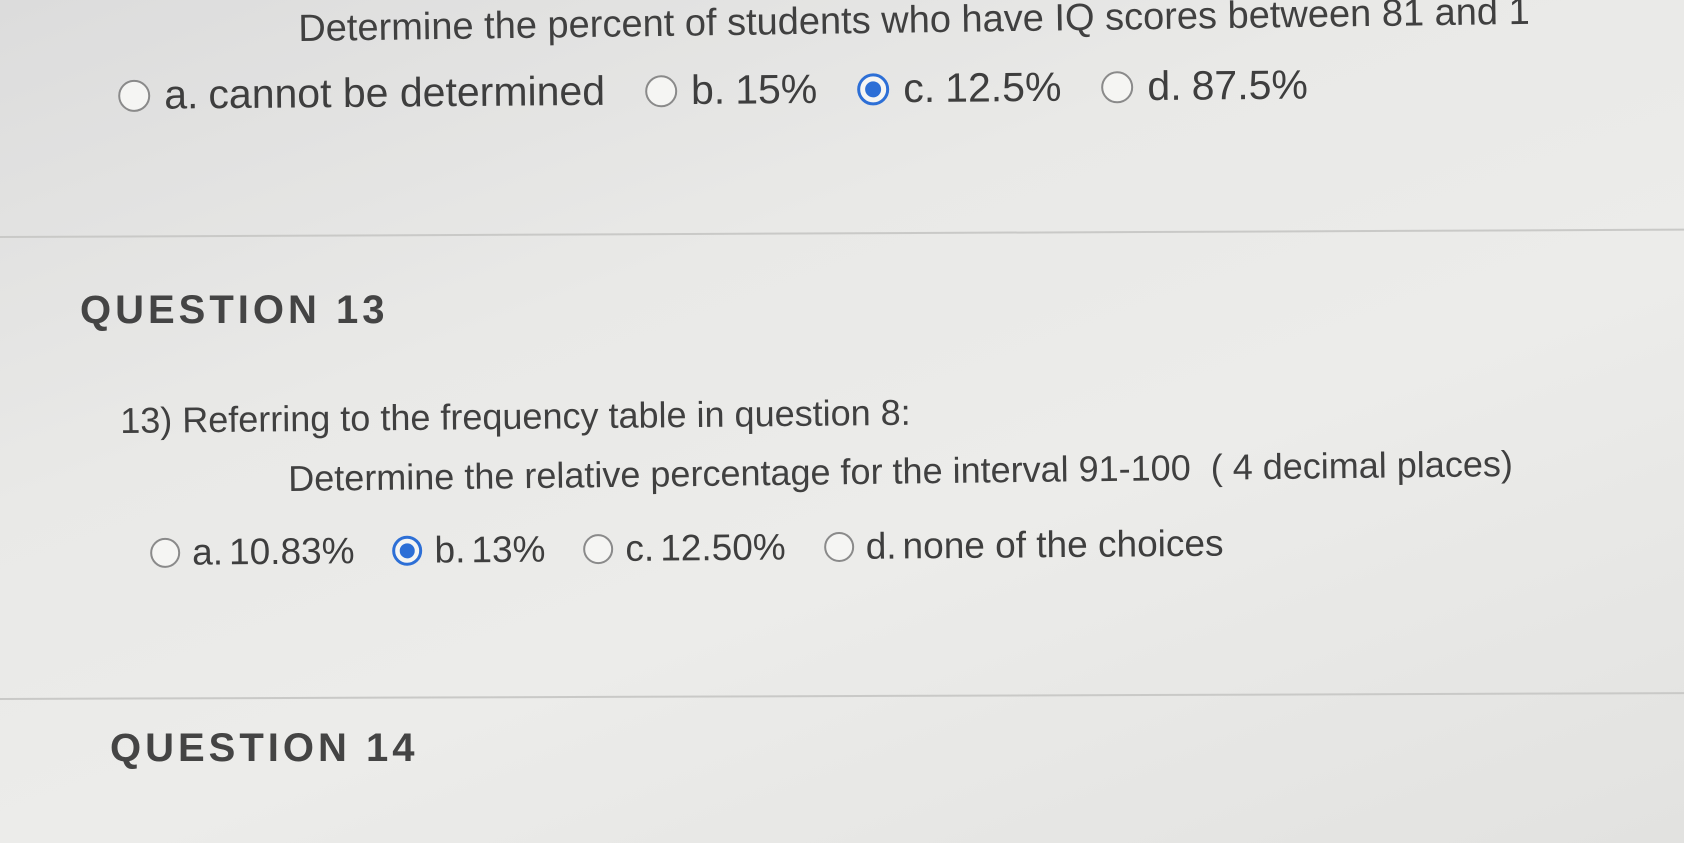 This screenshot has height=843, width=1684. Describe the element at coordinates (508, 549) in the screenshot. I see `choice-text: 13%` at that location.